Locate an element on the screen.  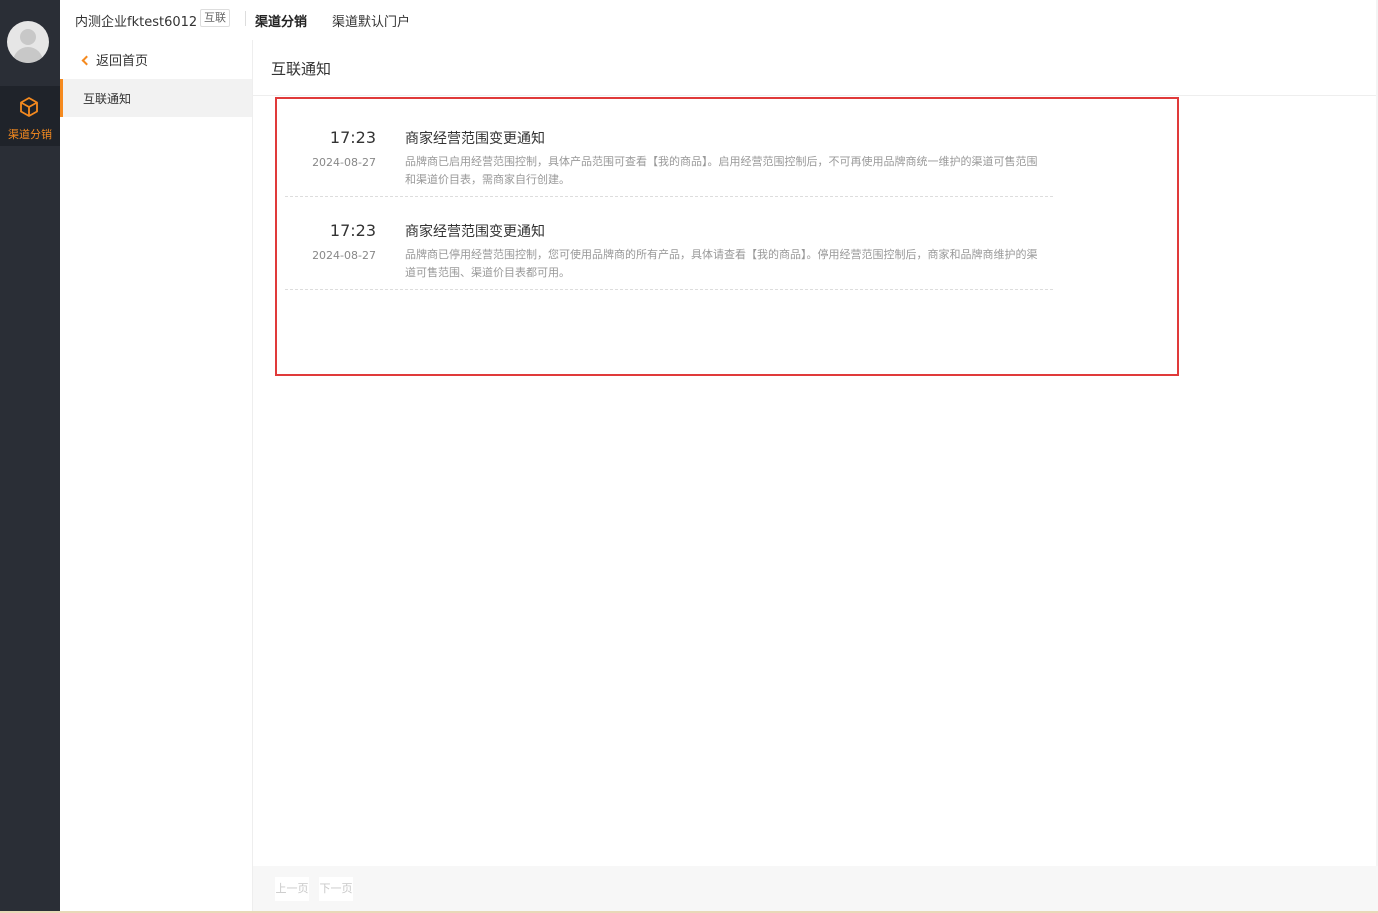
chevron-left-icon is located at coordinates (86, 60).